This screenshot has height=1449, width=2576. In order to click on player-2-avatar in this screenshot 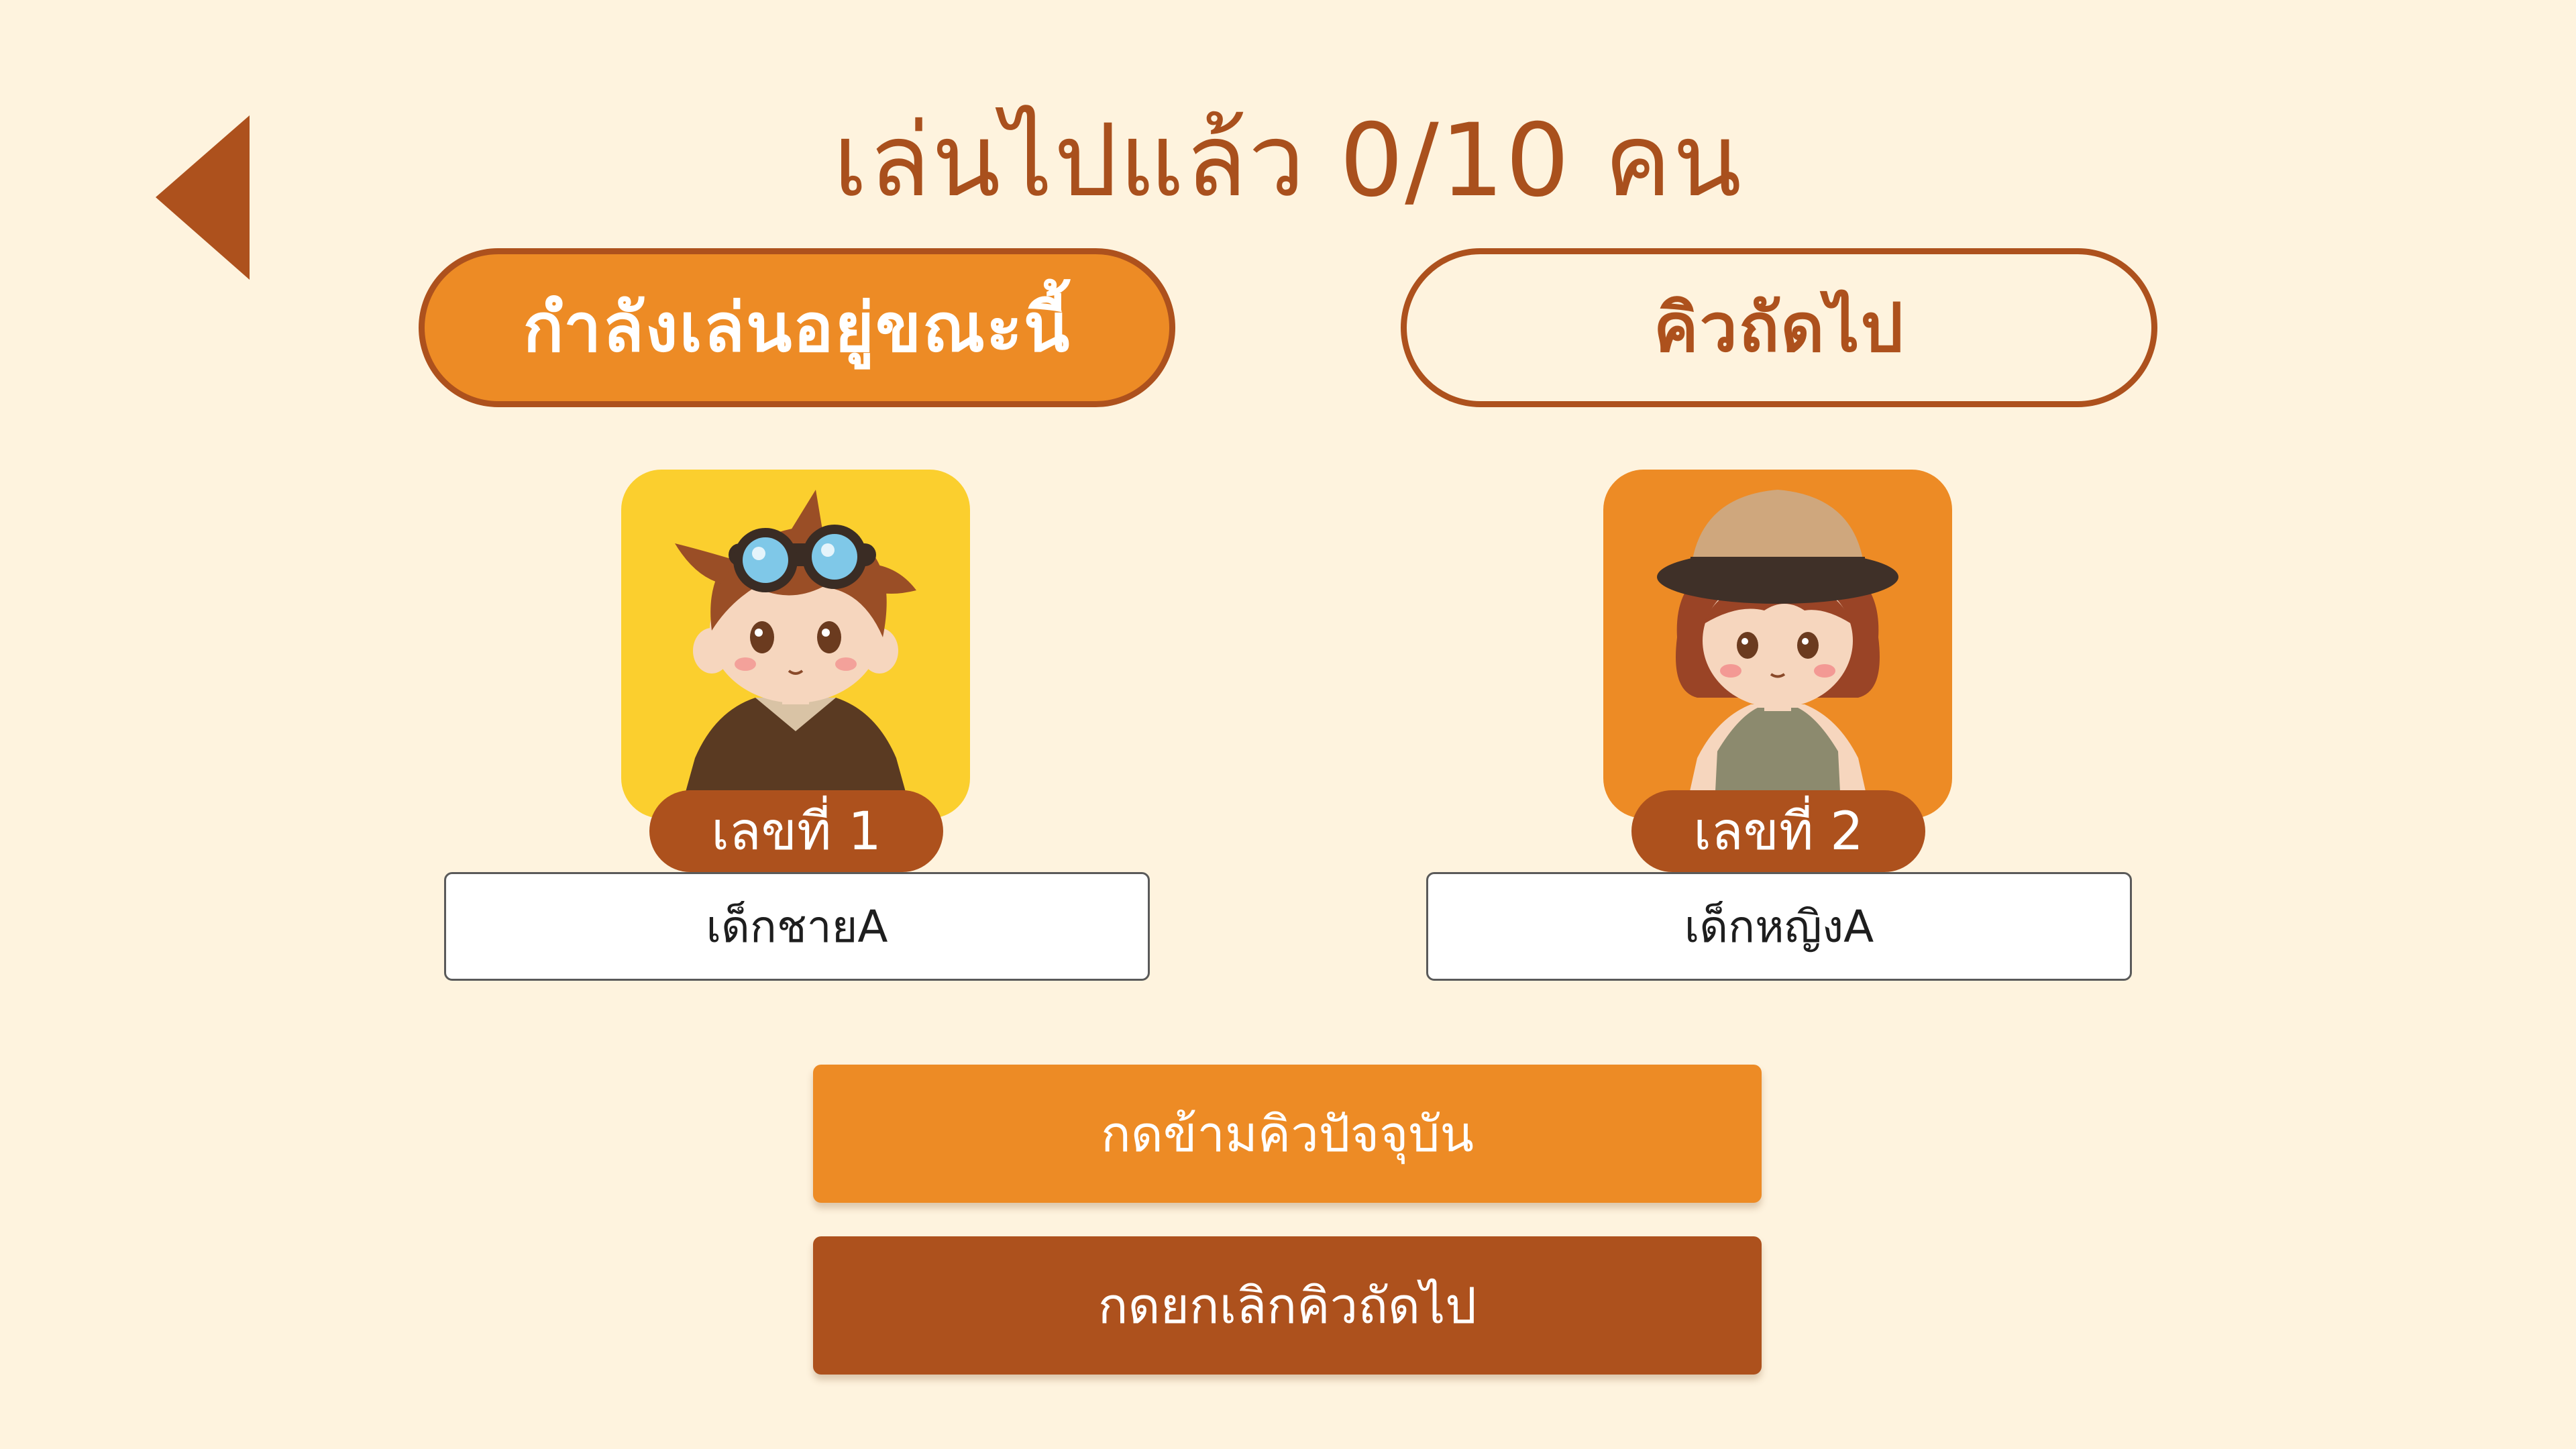, I will do `click(1777, 644)`.